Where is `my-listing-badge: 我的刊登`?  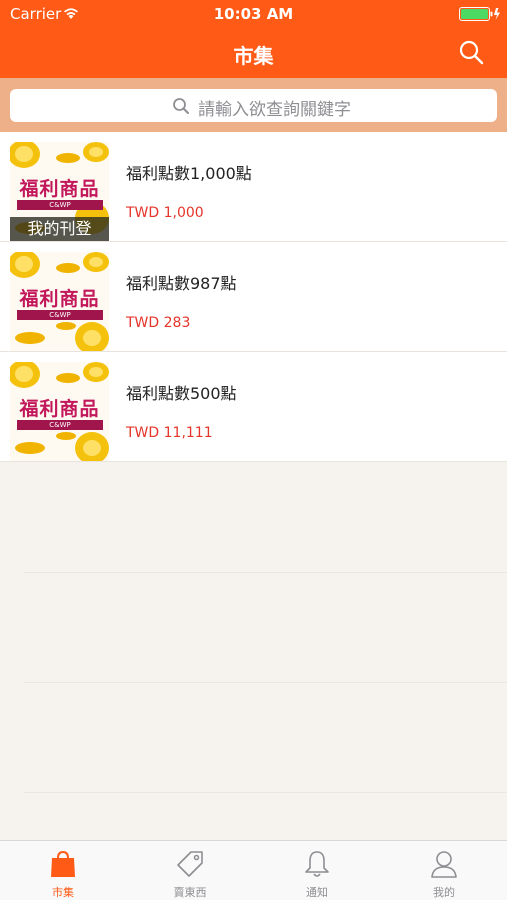 my-listing-badge: 我的刊登 is located at coordinates (59, 229).